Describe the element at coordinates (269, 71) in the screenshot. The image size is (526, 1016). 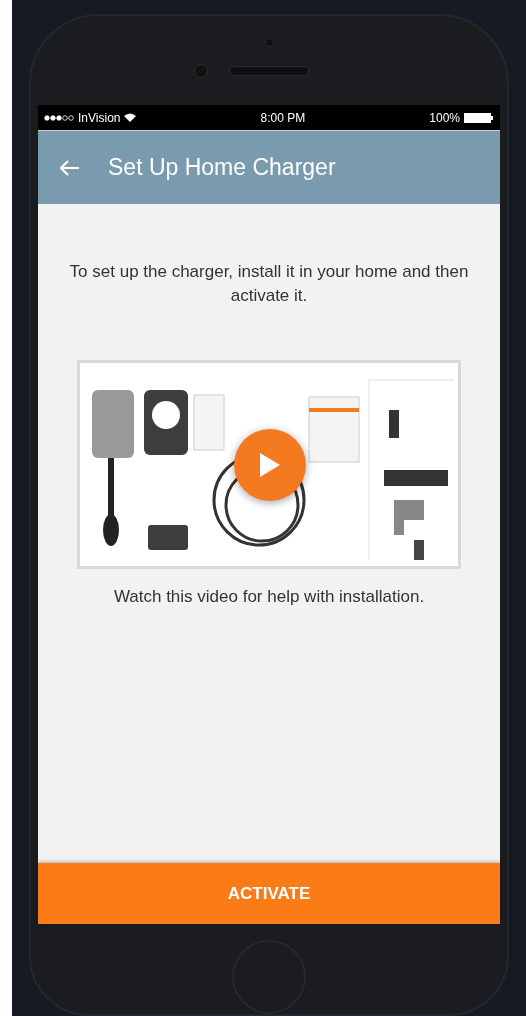
I see `speaker-icon` at that location.